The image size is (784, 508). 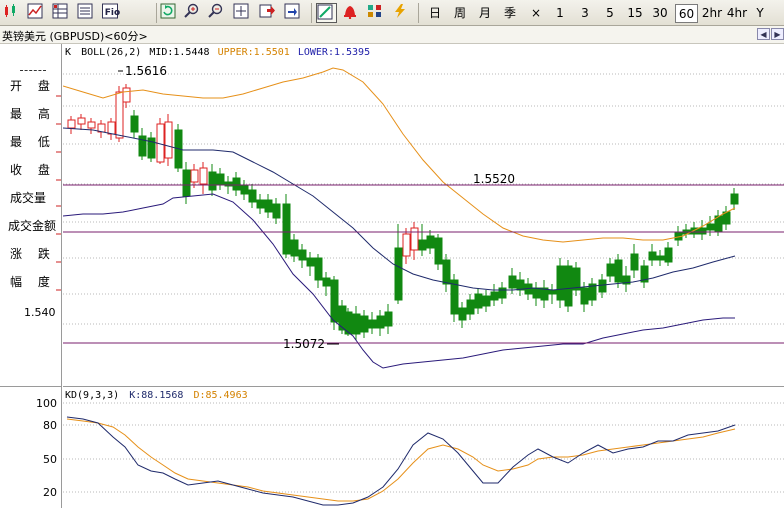 I want to click on crosshair-cursor-icon, so click(x=243, y=13).